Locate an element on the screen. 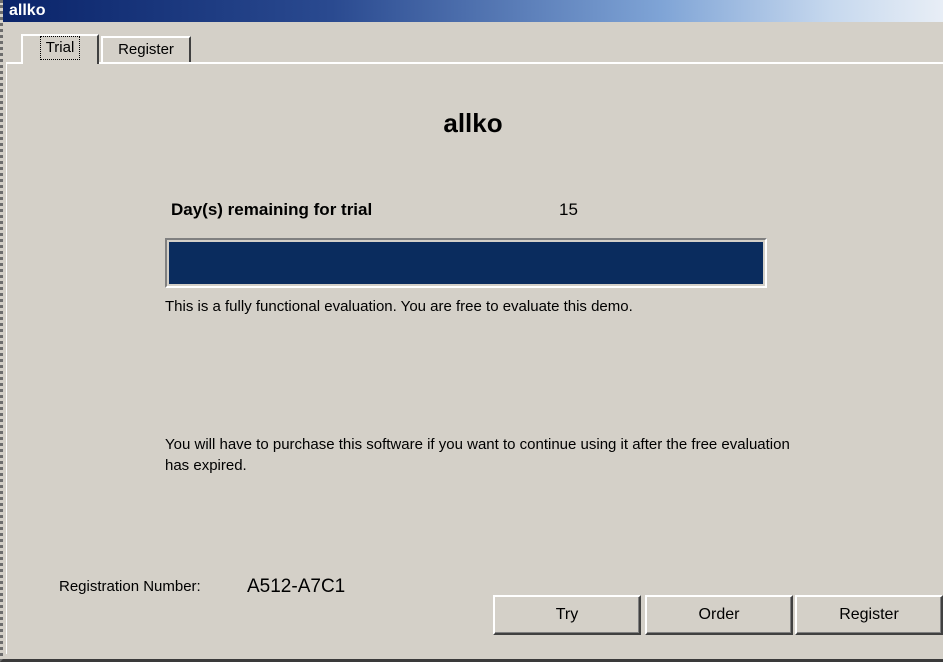 The width and height of the screenshot is (943, 662). tab-trial: Trial is located at coordinates (60, 49).